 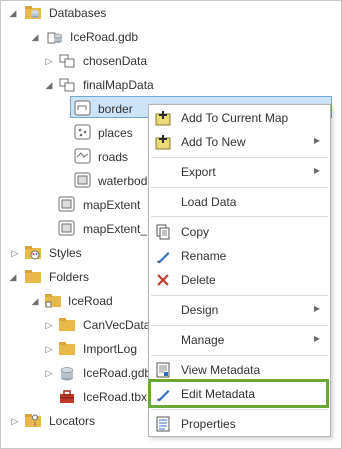 What do you see at coordinates (117, 373) in the screenshot?
I see `tree-item-iceroad-gdb-folder: IceRoad.gdb` at bounding box center [117, 373].